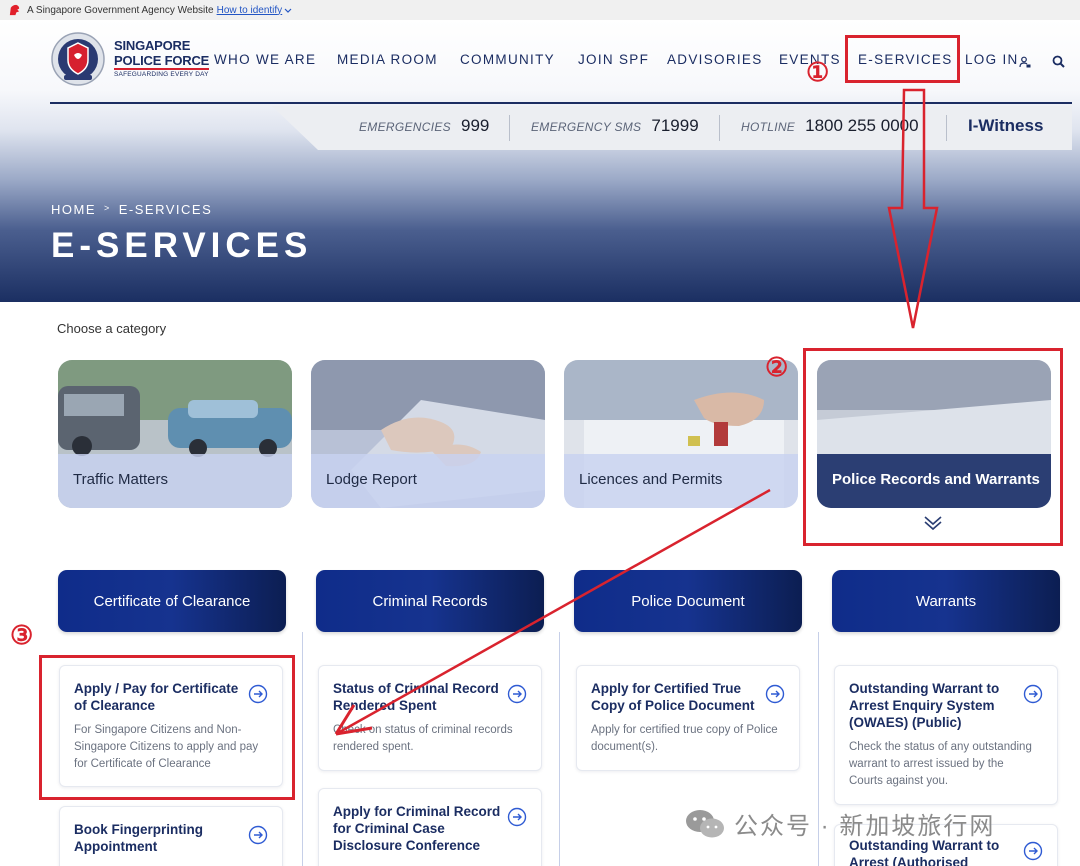  What do you see at coordinates (250, 10) in the screenshot?
I see `how-to-identify-link: How to identify` at bounding box center [250, 10].